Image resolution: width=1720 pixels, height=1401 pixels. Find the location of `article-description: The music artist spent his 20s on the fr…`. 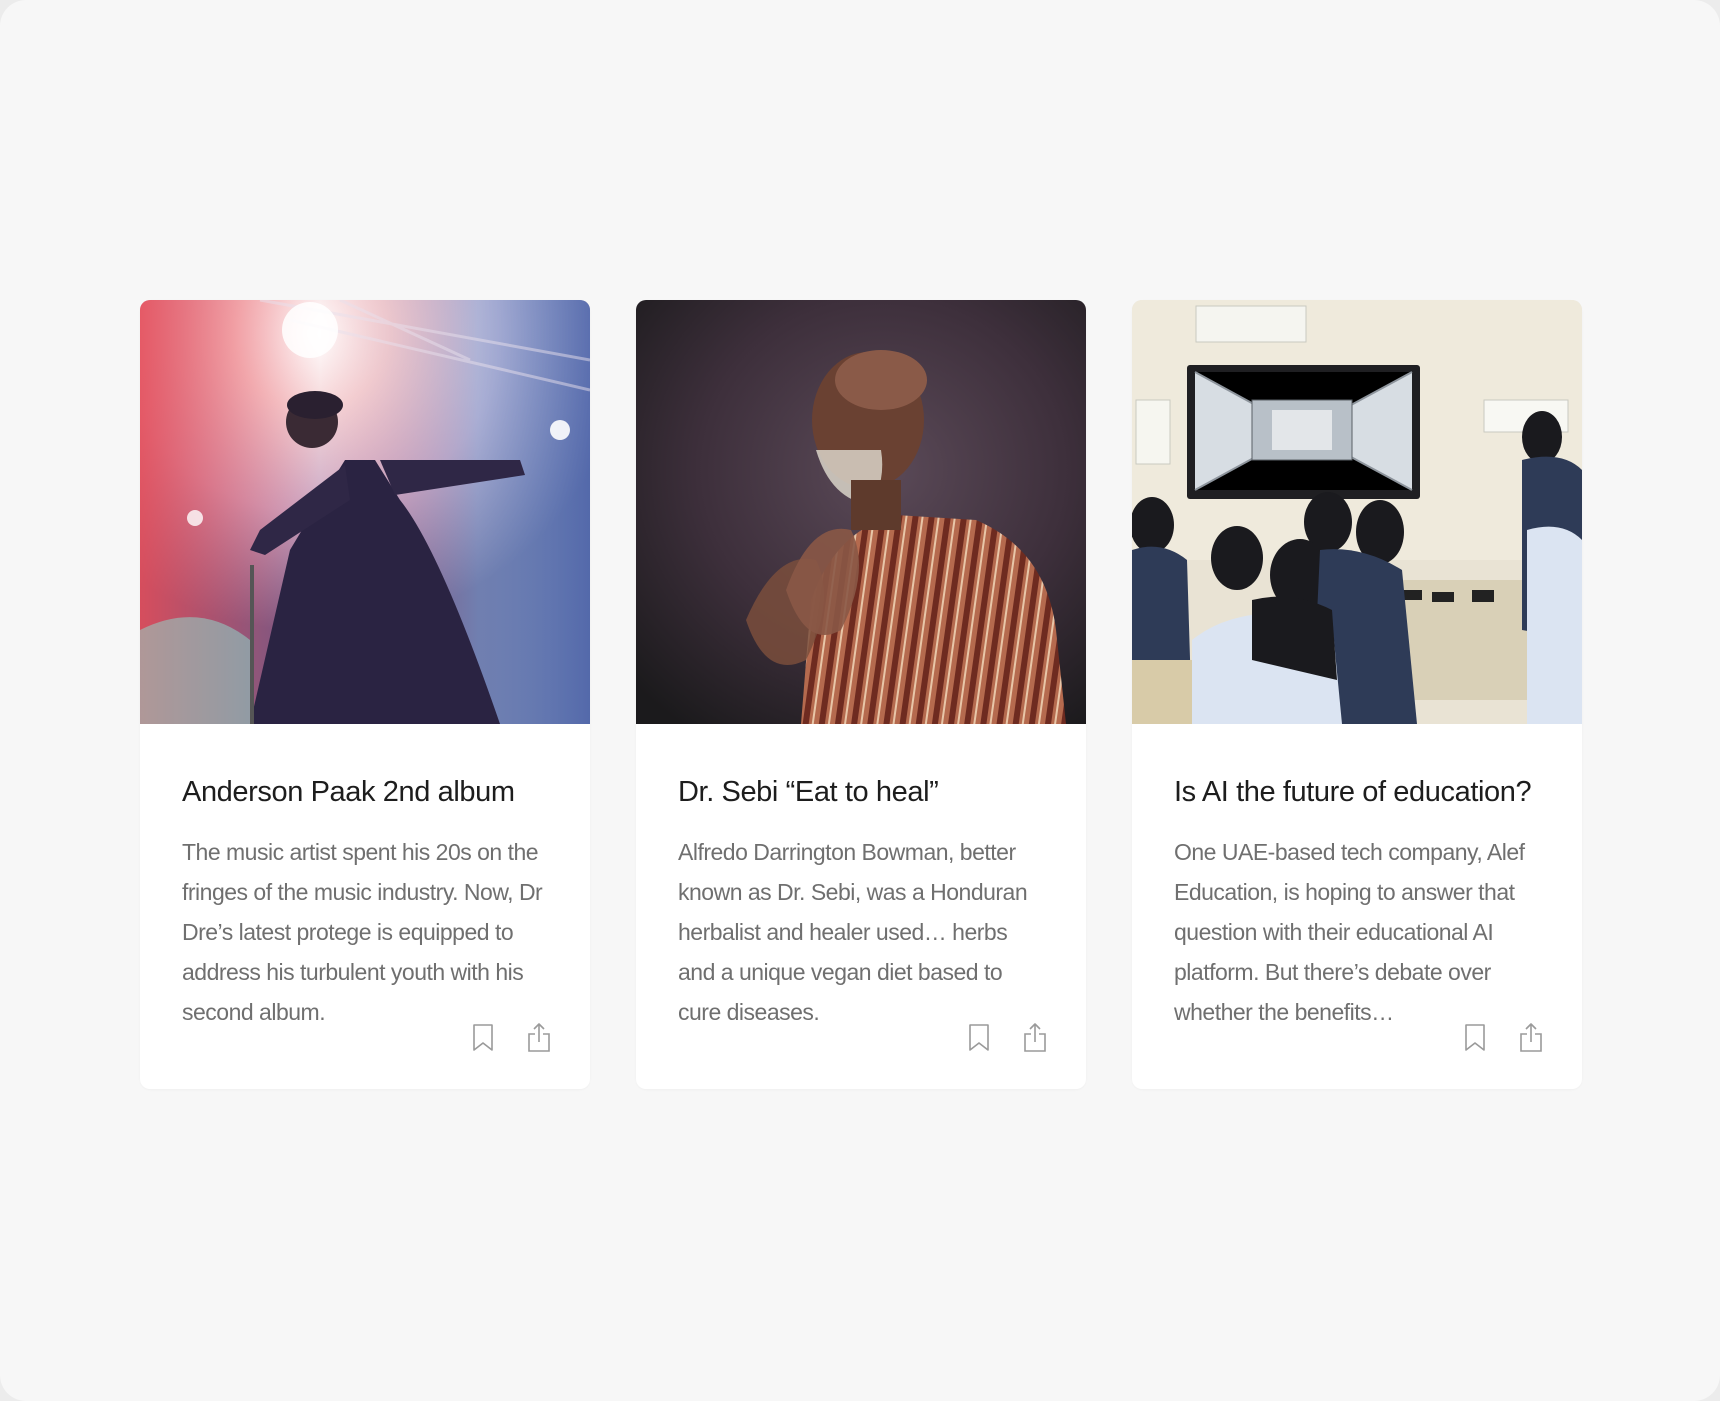

article-description: The music artist spent his 20s on the fr… is located at coordinates (362, 932).